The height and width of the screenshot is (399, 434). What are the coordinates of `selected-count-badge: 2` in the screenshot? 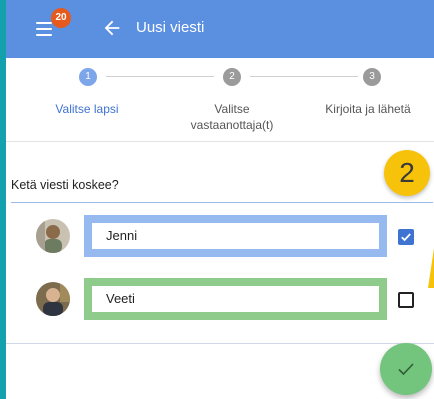 It's located at (407, 173).